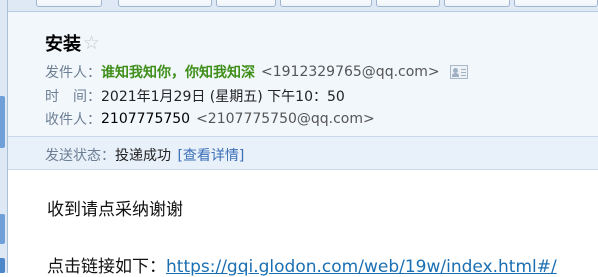 The image size is (598, 277). What do you see at coordinates (178, 72) in the screenshot?
I see `sender-name: 谁知我知你，你知我知深` at bounding box center [178, 72].